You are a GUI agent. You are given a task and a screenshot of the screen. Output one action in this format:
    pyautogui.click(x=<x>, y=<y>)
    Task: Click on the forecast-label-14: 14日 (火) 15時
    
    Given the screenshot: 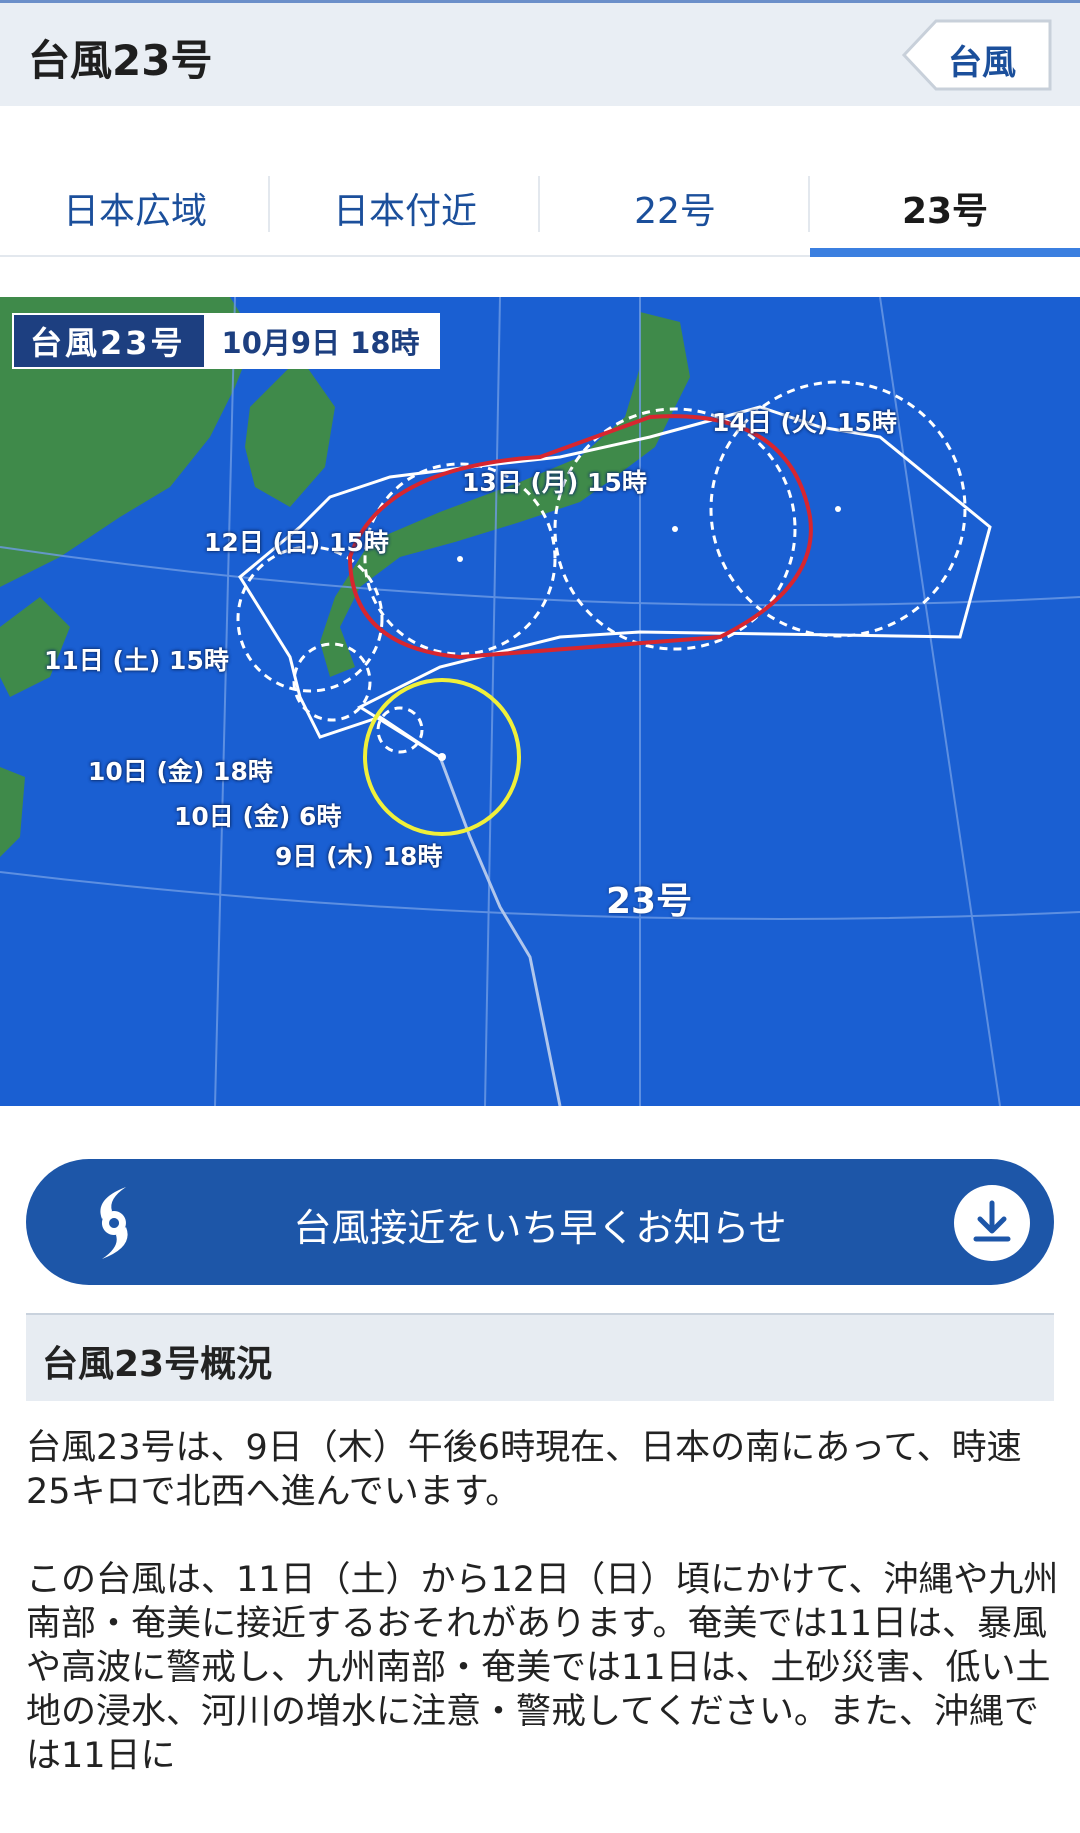 What is the action you would take?
    pyautogui.click(x=804, y=422)
    